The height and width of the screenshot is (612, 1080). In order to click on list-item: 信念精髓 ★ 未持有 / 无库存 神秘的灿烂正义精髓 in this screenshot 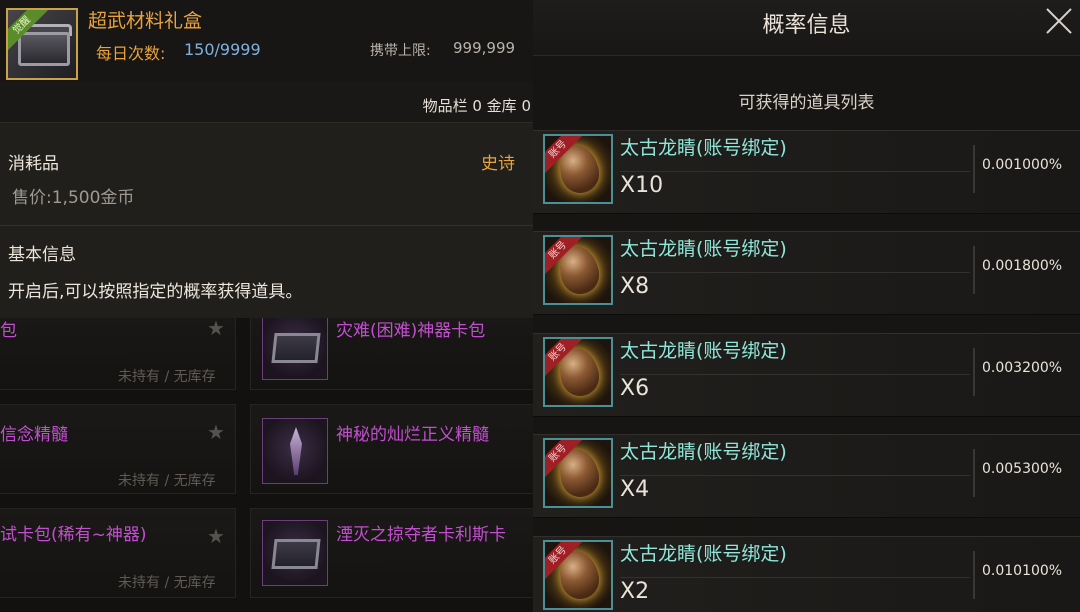, I will do `click(266, 452)`.